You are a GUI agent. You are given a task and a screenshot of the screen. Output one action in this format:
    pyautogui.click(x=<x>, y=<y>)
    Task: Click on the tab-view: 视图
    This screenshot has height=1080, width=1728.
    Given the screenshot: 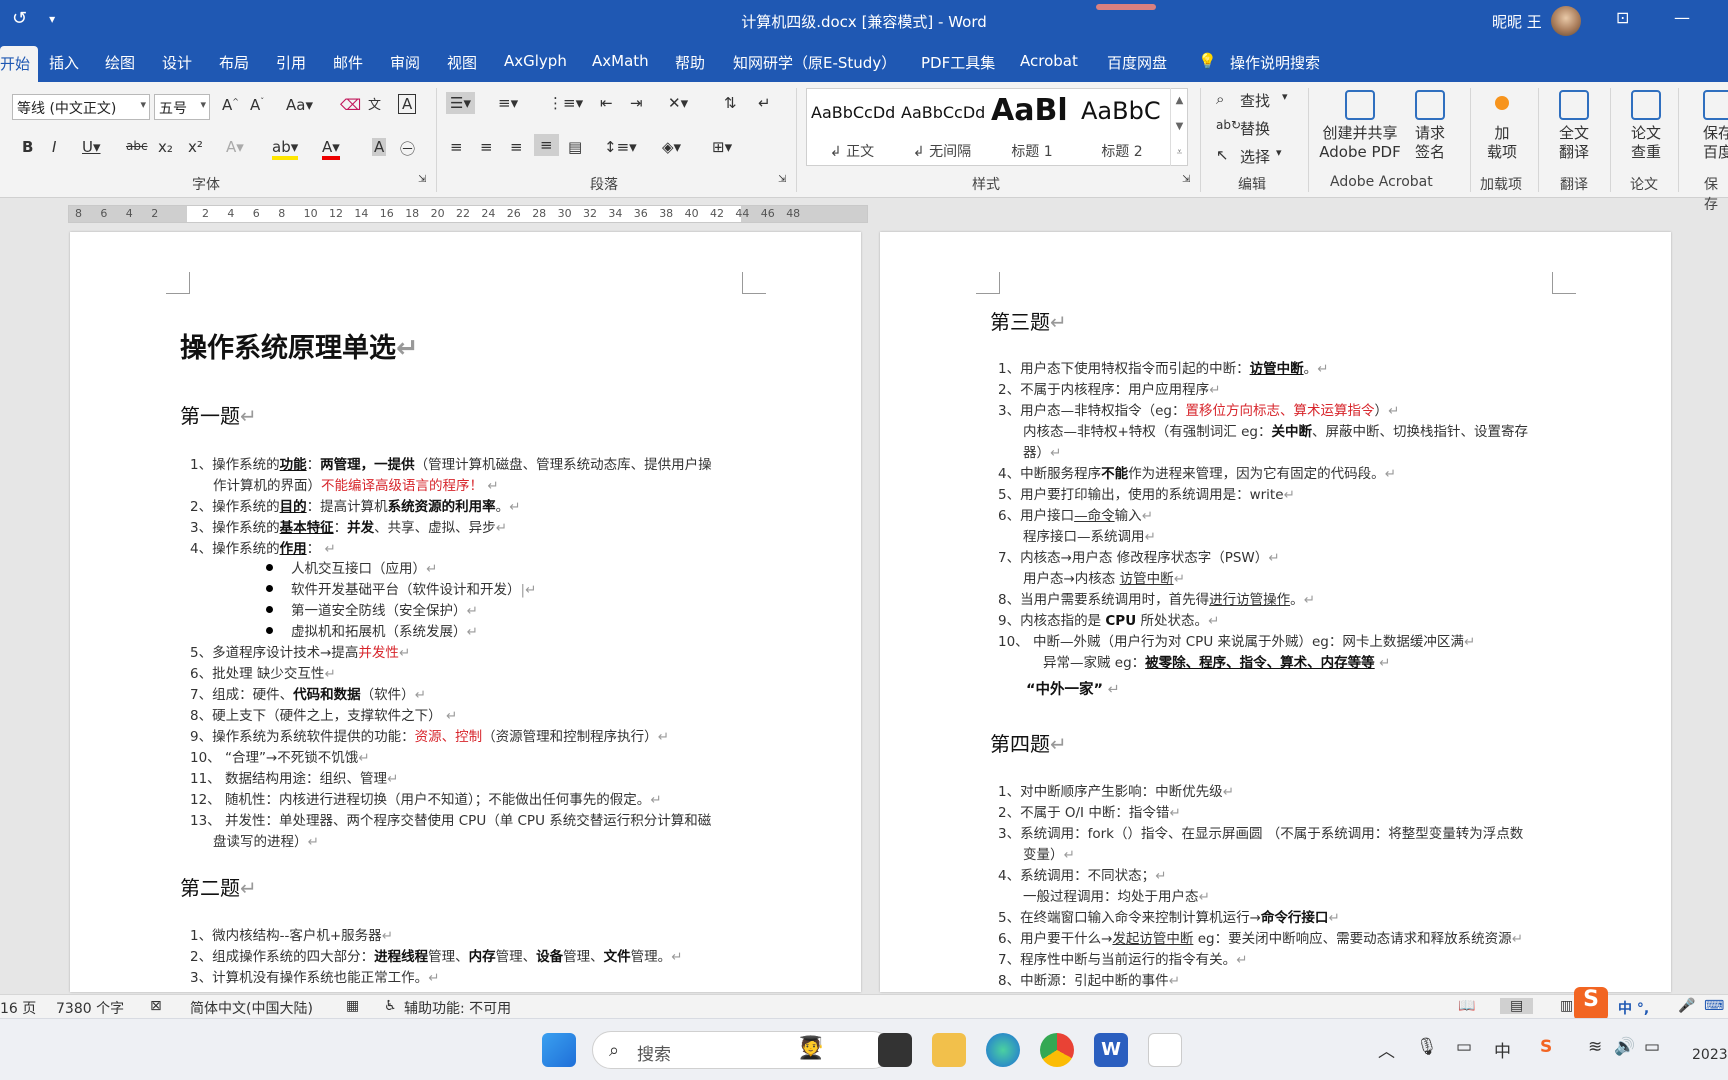 What is the action you would take?
    pyautogui.click(x=462, y=62)
    